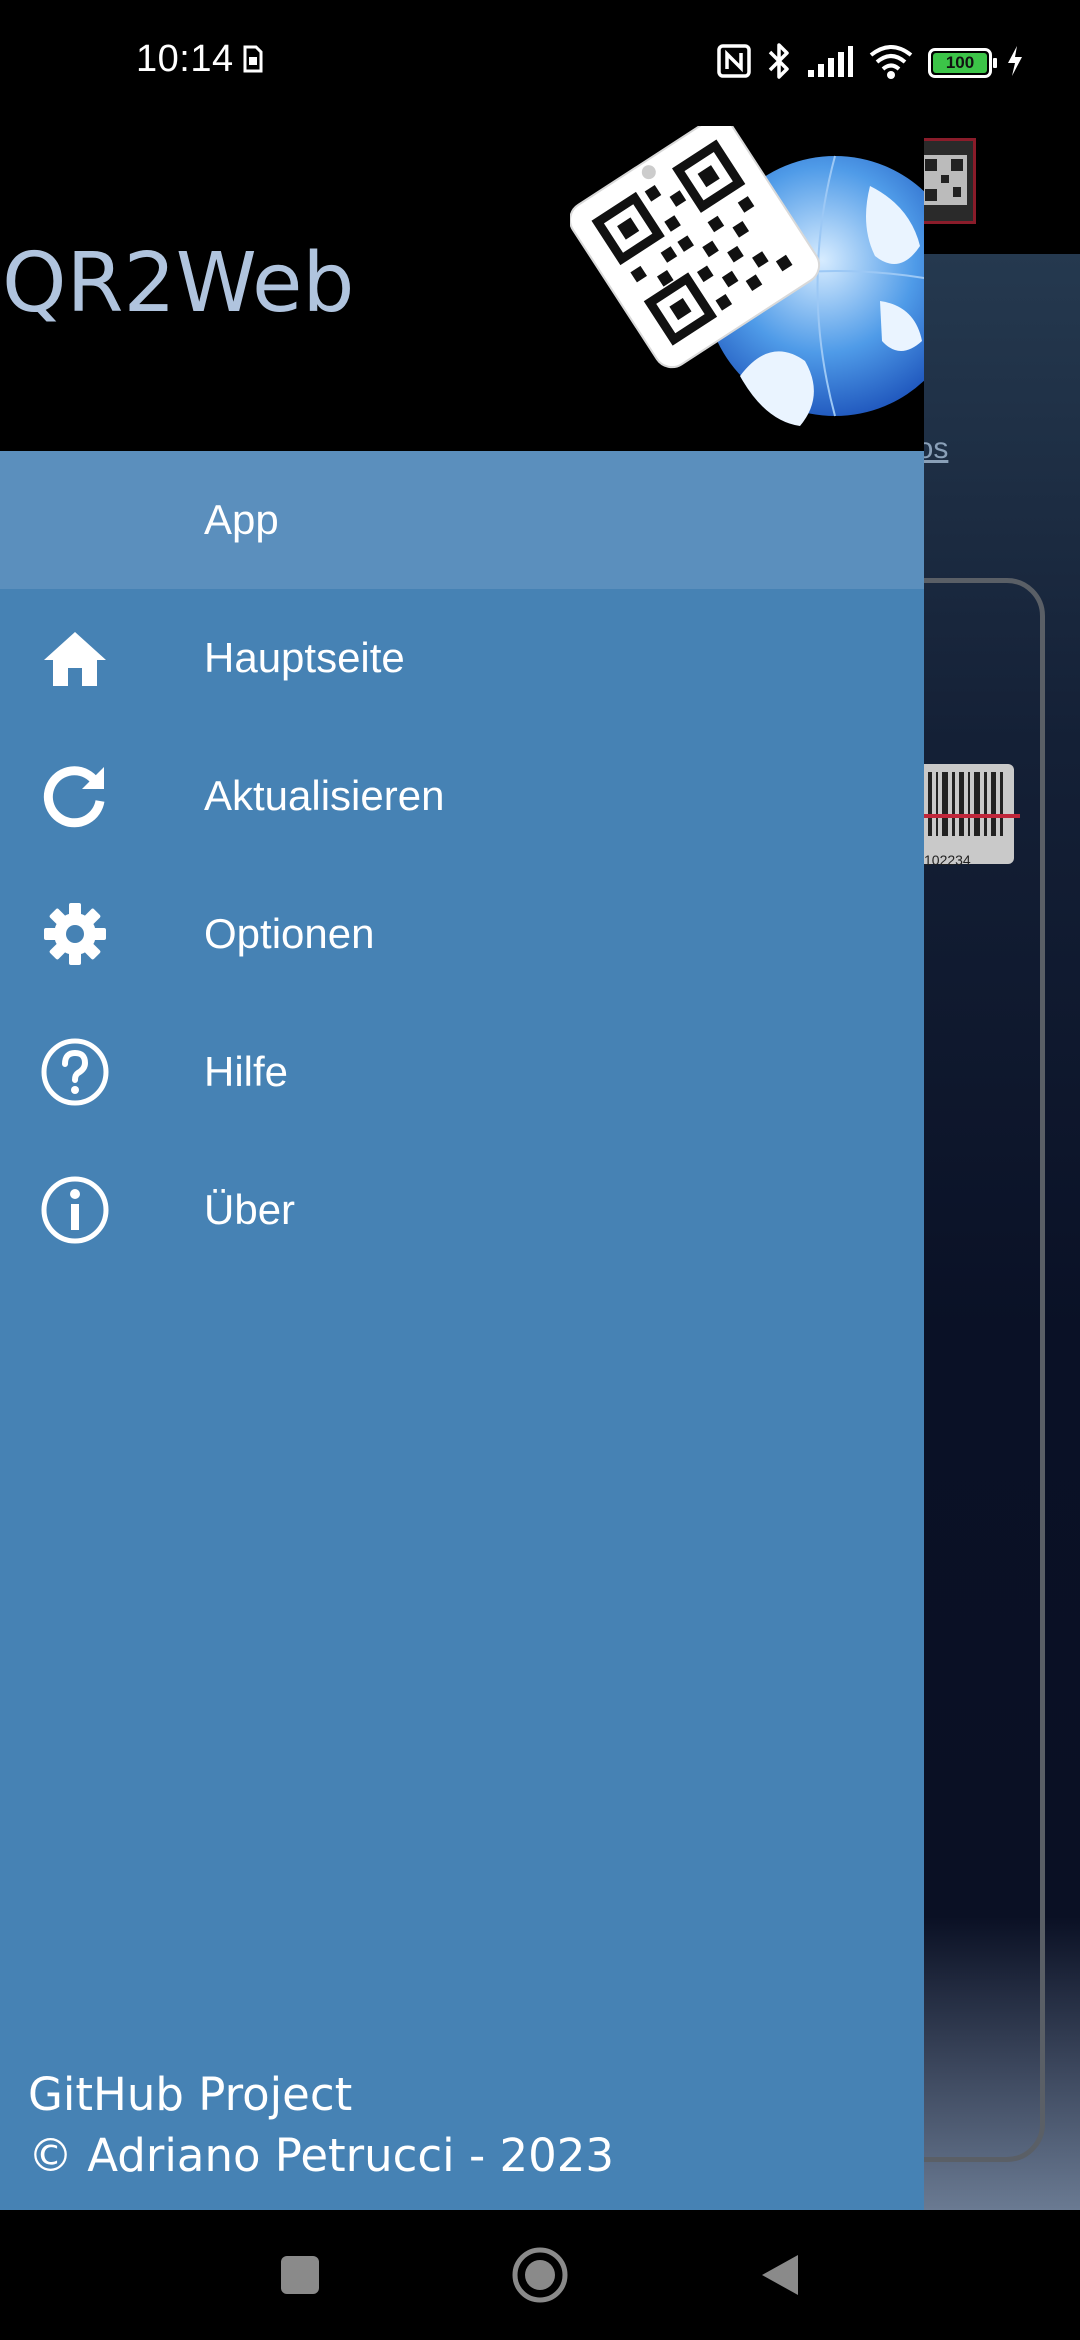 The height and width of the screenshot is (2340, 1080). What do you see at coordinates (253, 61) in the screenshot?
I see `sim-icon` at bounding box center [253, 61].